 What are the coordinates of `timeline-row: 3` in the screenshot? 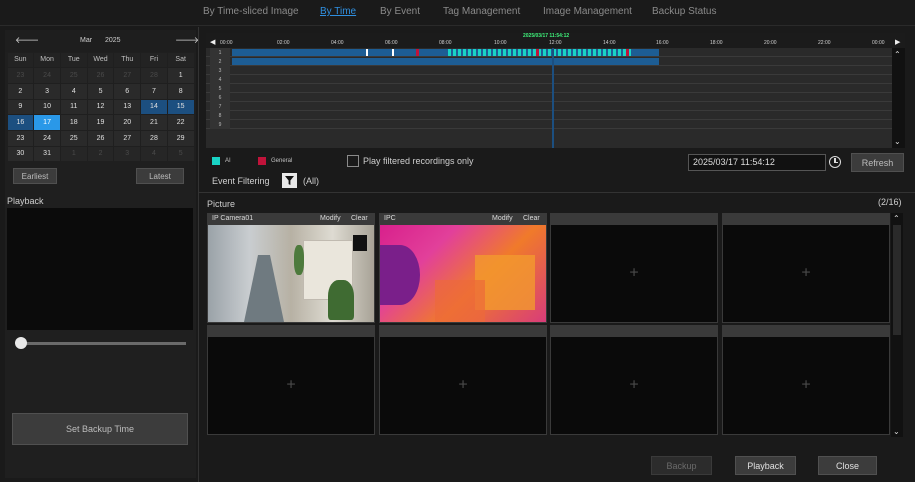 It's located at (549, 70).